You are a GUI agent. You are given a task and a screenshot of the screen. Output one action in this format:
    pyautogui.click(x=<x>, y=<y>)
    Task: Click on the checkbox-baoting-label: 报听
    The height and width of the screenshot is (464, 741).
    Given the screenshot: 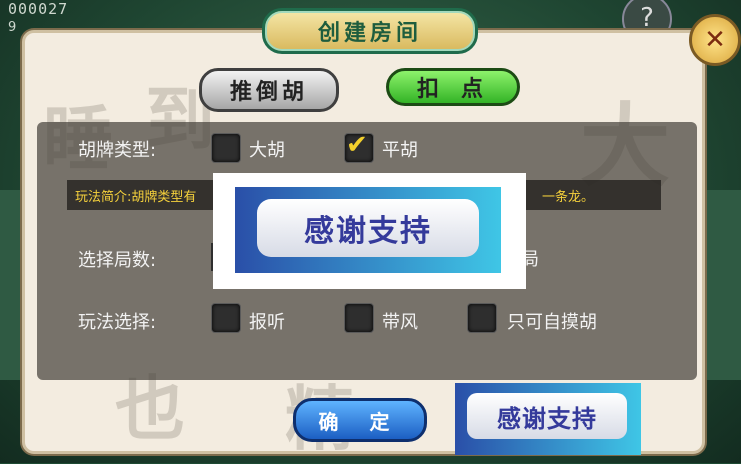 What is the action you would take?
    pyautogui.click(x=267, y=322)
    